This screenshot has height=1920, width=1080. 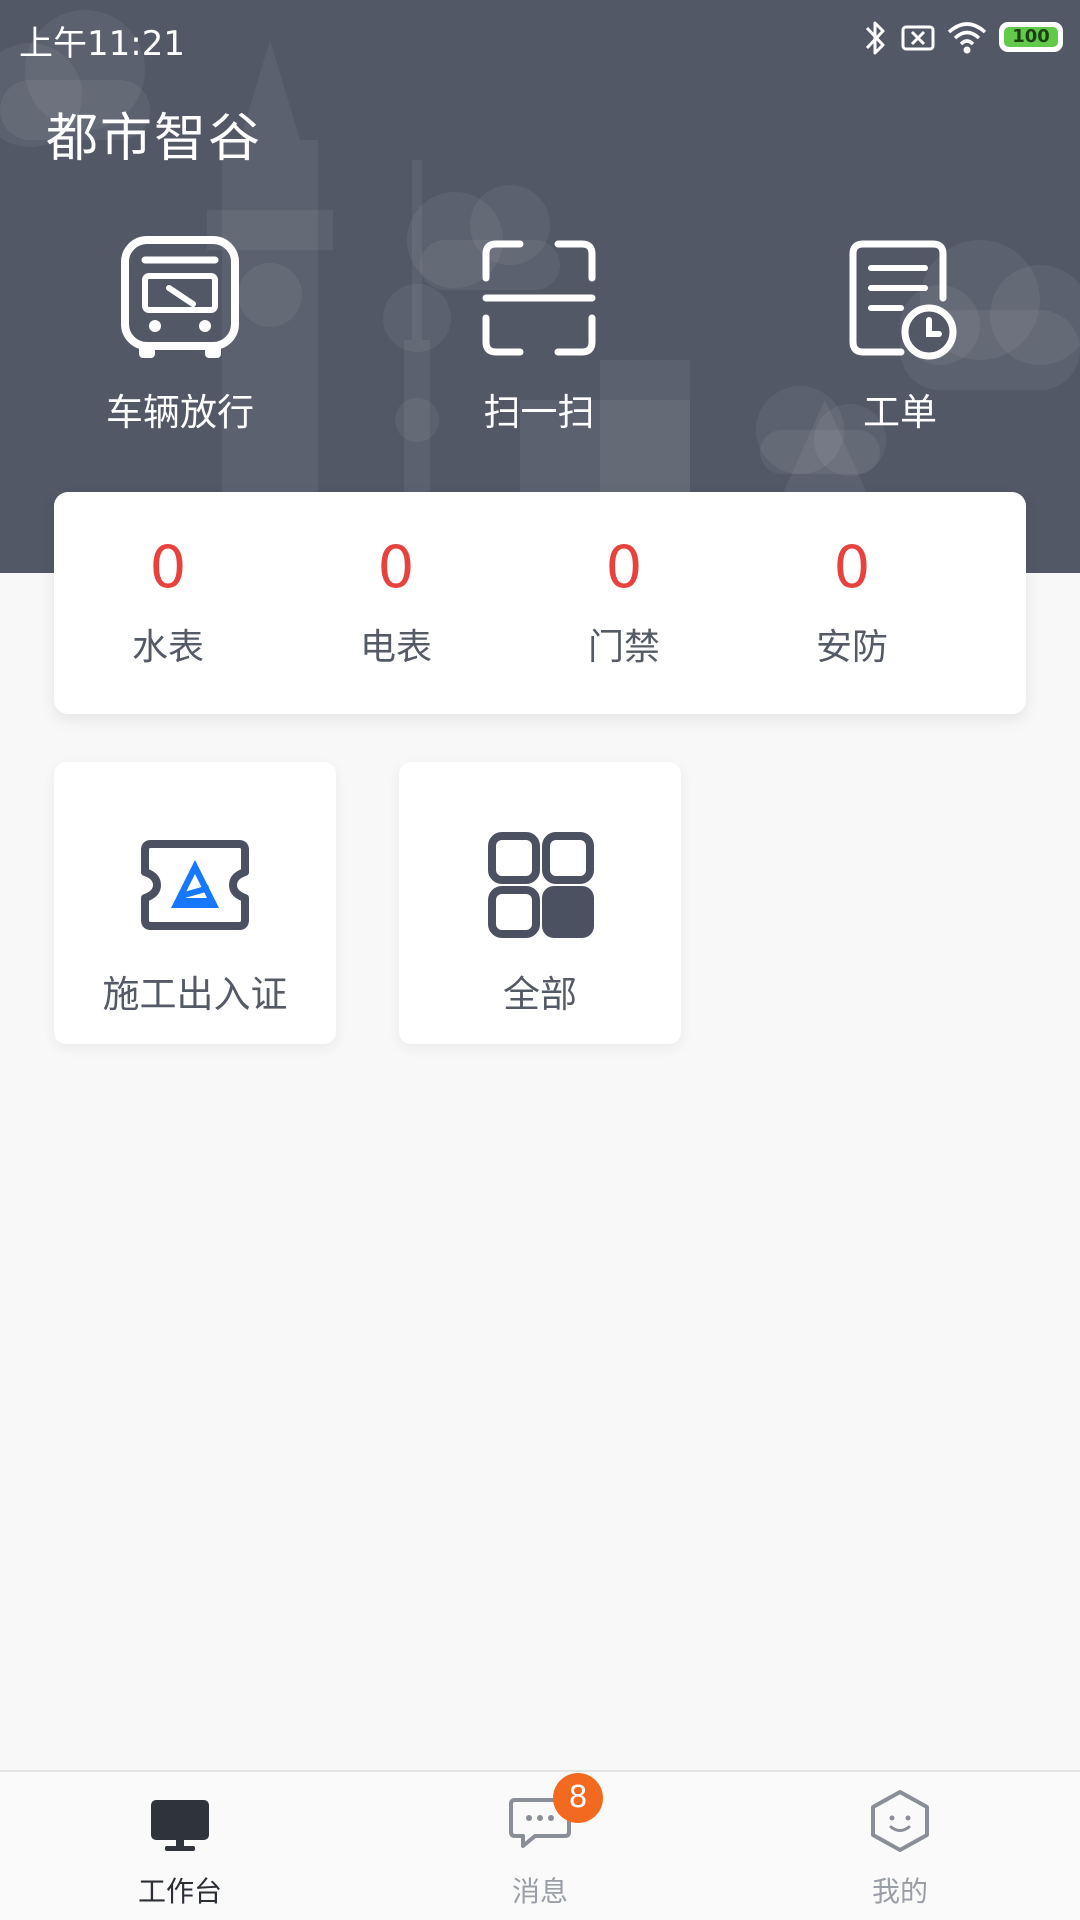 I want to click on status-bar: 上午11:21 100, so click(x=540, y=38).